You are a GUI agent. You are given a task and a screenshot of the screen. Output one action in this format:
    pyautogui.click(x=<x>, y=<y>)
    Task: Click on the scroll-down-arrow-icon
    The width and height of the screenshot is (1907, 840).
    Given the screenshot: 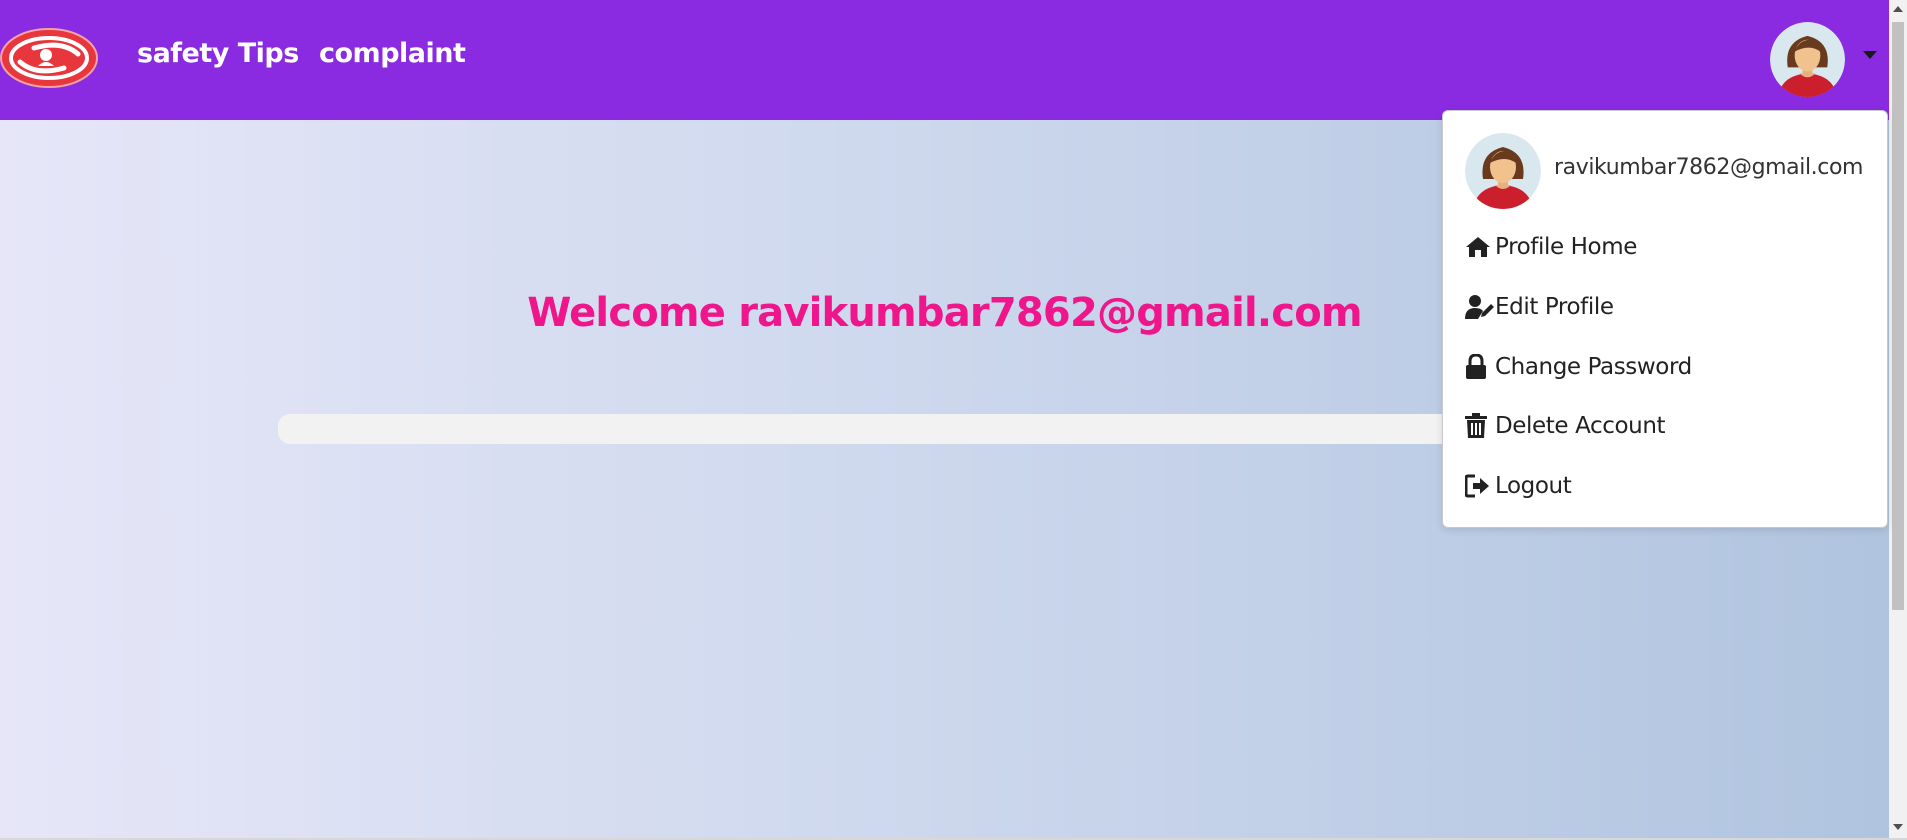 What is the action you would take?
    pyautogui.click(x=1898, y=827)
    